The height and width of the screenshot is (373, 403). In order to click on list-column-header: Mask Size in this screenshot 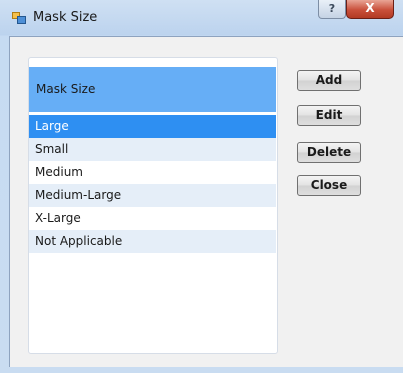, I will do `click(152, 89)`.